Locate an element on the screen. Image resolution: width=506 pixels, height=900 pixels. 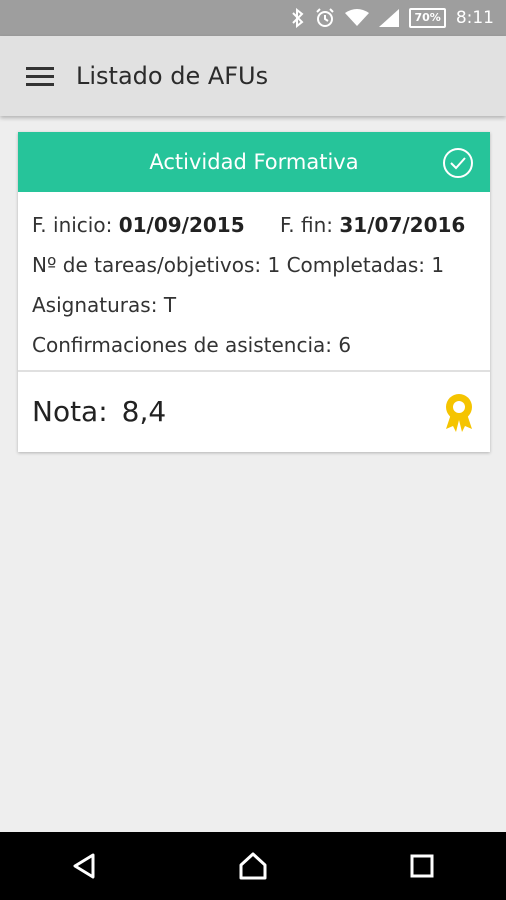
subjects-label: Asignaturas: is located at coordinates (95, 305).